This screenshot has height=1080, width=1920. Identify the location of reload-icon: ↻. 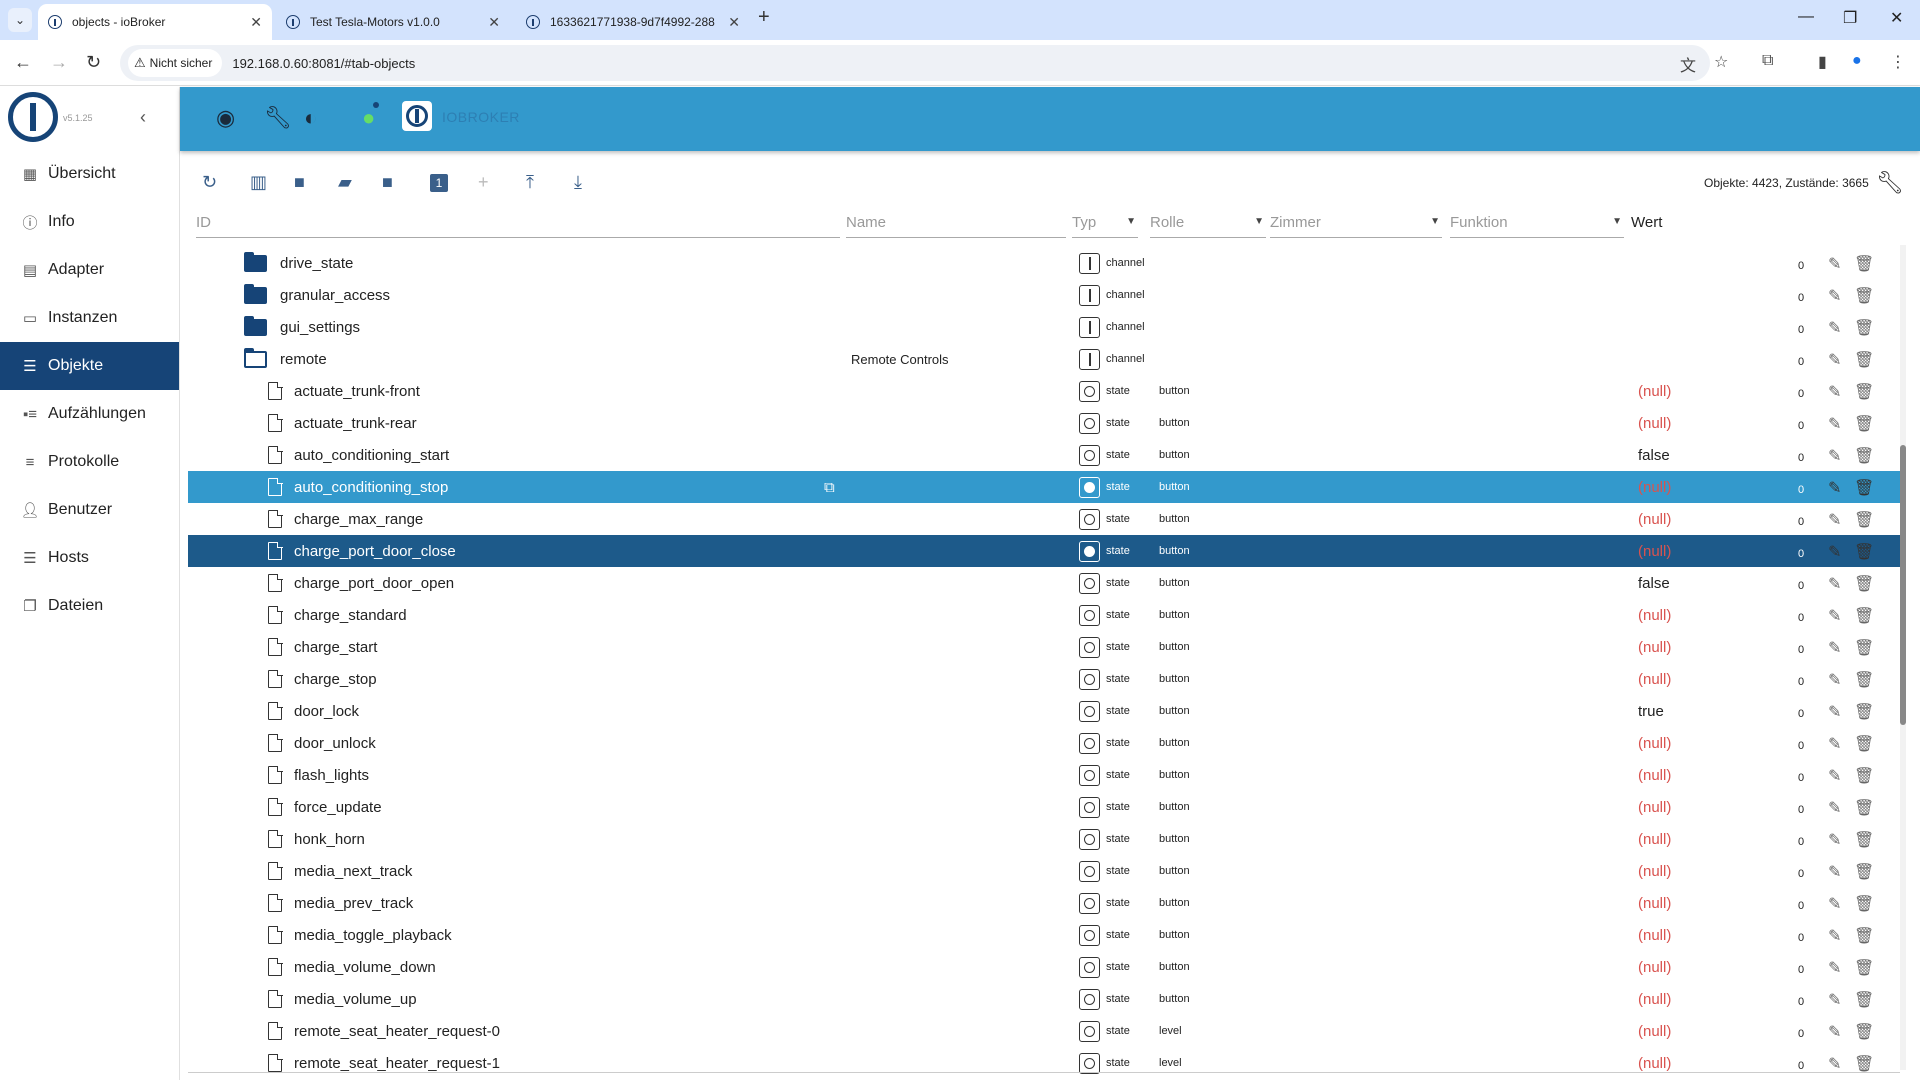
(93, 62).